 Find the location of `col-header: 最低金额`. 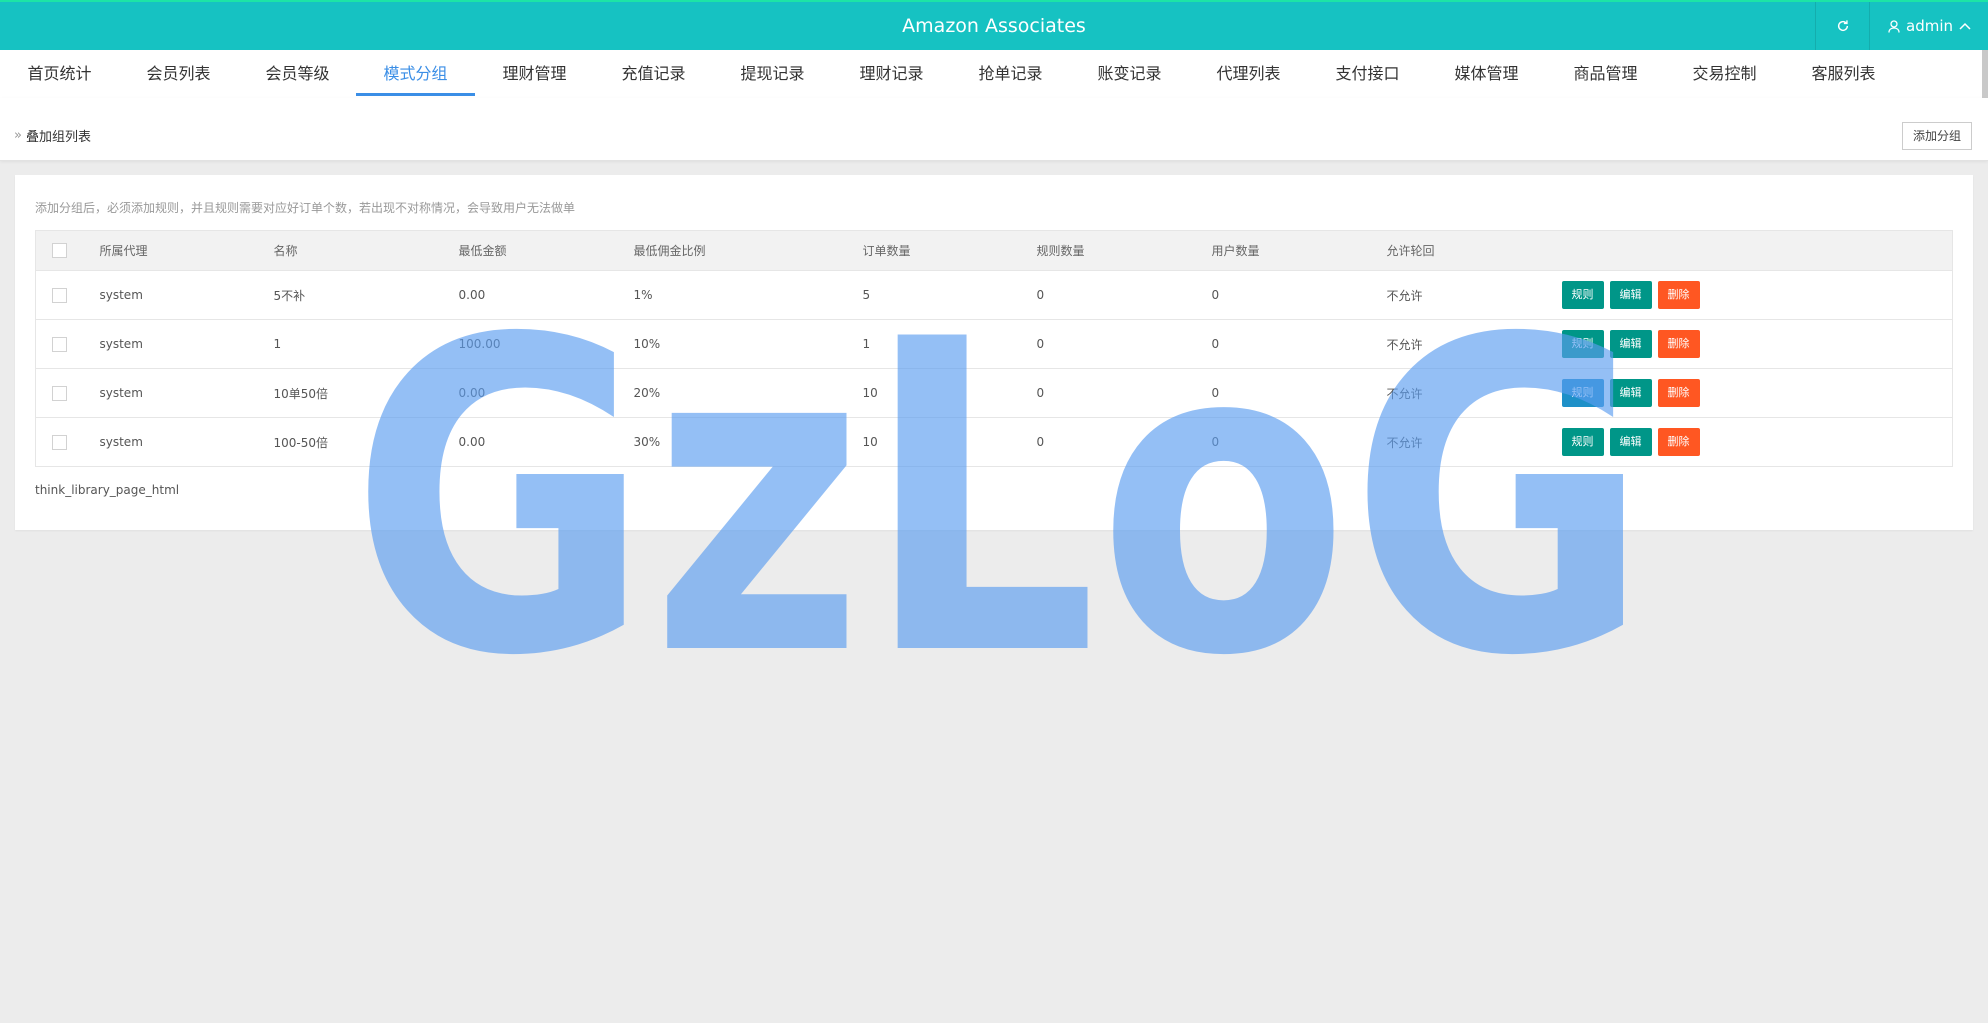

col-header: 最低金额 is located at coordinates (546, 250).